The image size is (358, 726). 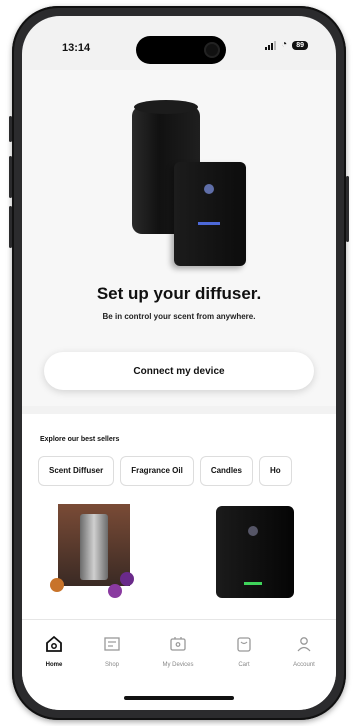 I want to click on tab-label: Home, so click(x=54, y=665).